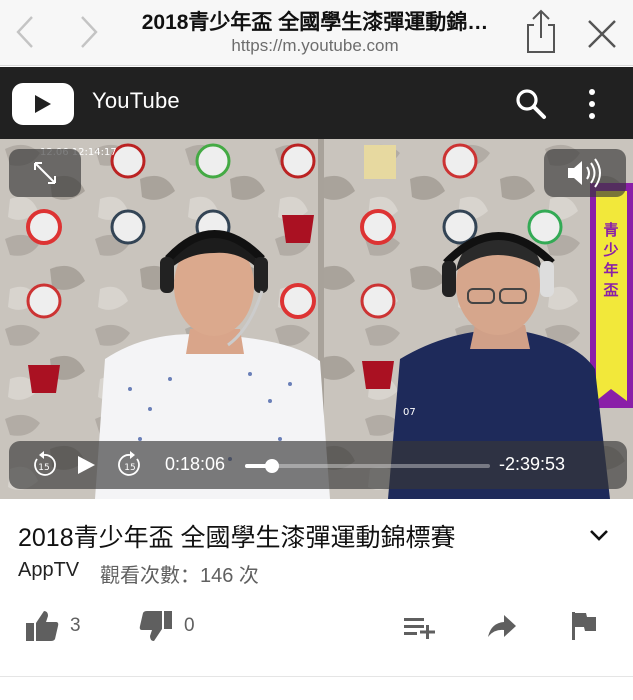 The height and width of the screenshot is (700, 633). Describe the element at coordinates (409, 412) in the screenshot. I see `svg-text: 07` at that location.